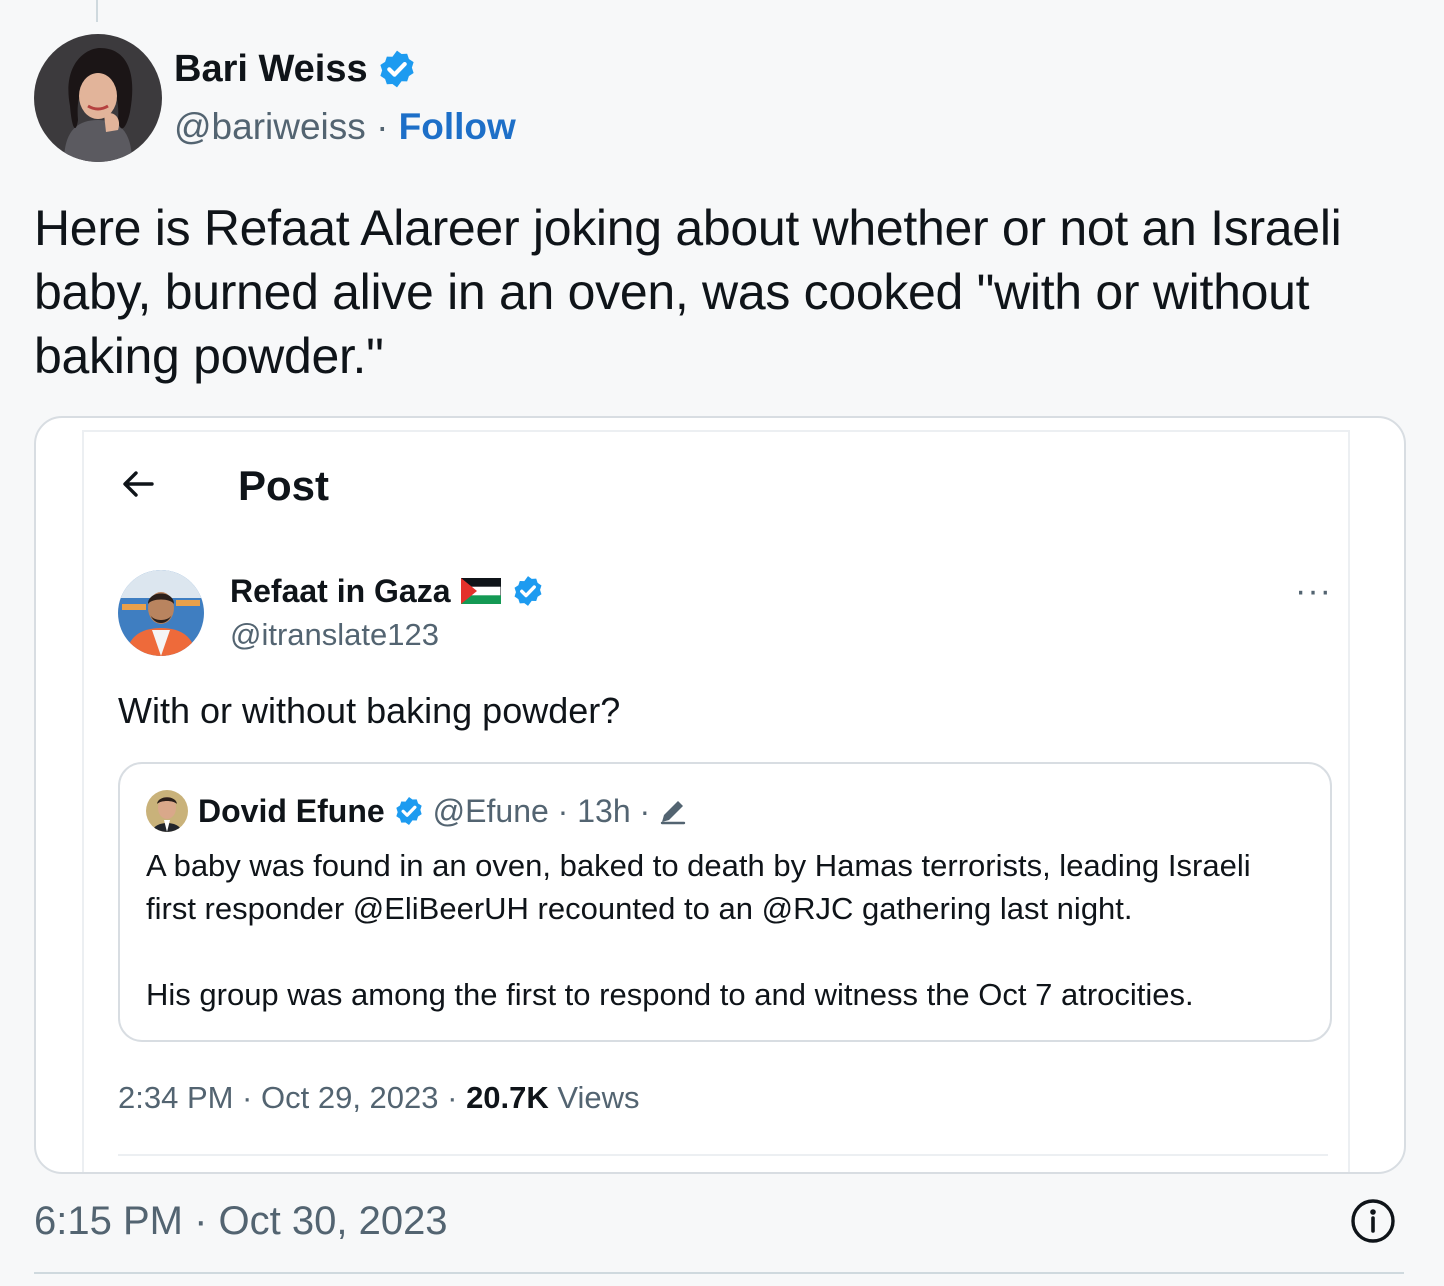 The width and height of the screenshot is (1444, 1286). What do you see at coordinates (270, 126) in the screenshot?
I see `author-handle: @bariweiss` at bounding box center [270, 126].